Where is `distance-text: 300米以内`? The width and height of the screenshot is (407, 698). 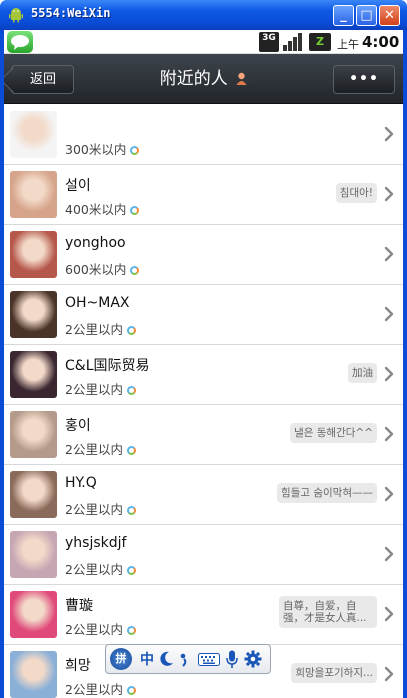
distance-text: 300米以内 is located at coordinates (96, 149).